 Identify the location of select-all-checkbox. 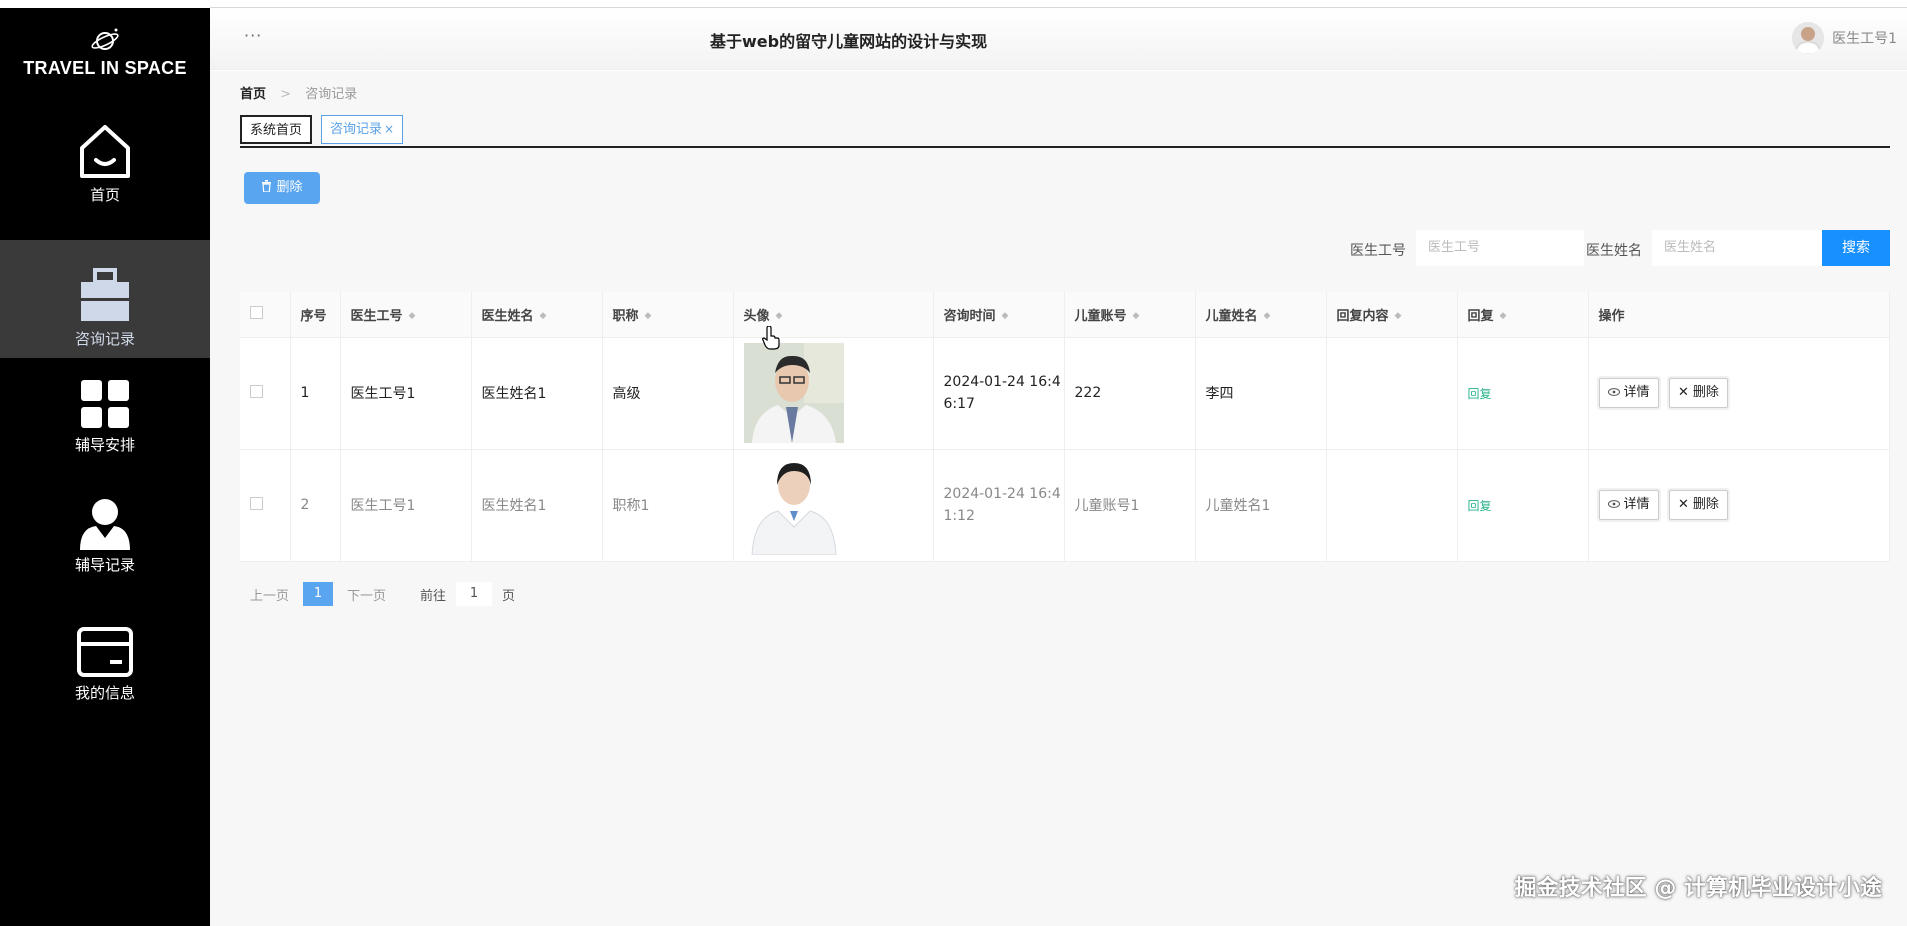
(256, 312).